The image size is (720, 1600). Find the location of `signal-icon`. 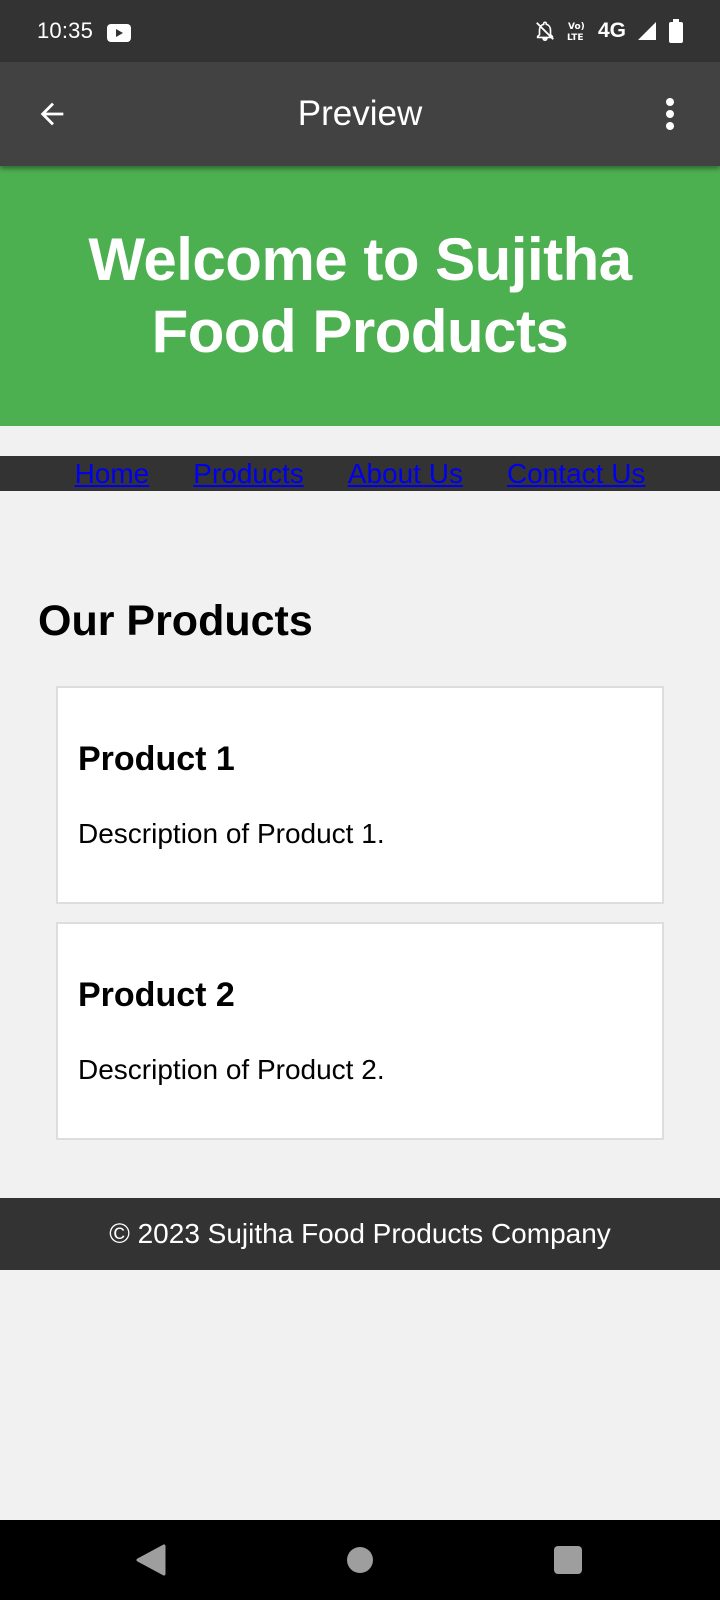

signal-icon is located at coordinates (647, 31).